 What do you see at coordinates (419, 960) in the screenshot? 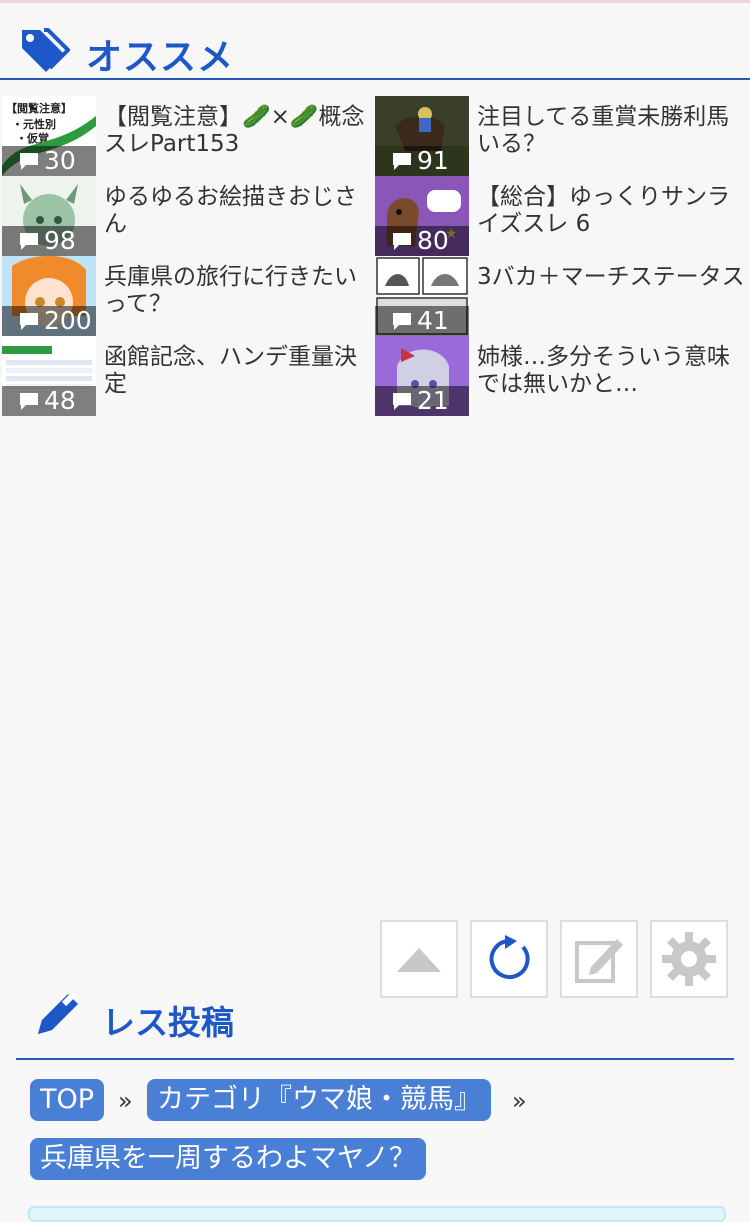
I see `triangle-up-icon` at bounding box center [419, 960].